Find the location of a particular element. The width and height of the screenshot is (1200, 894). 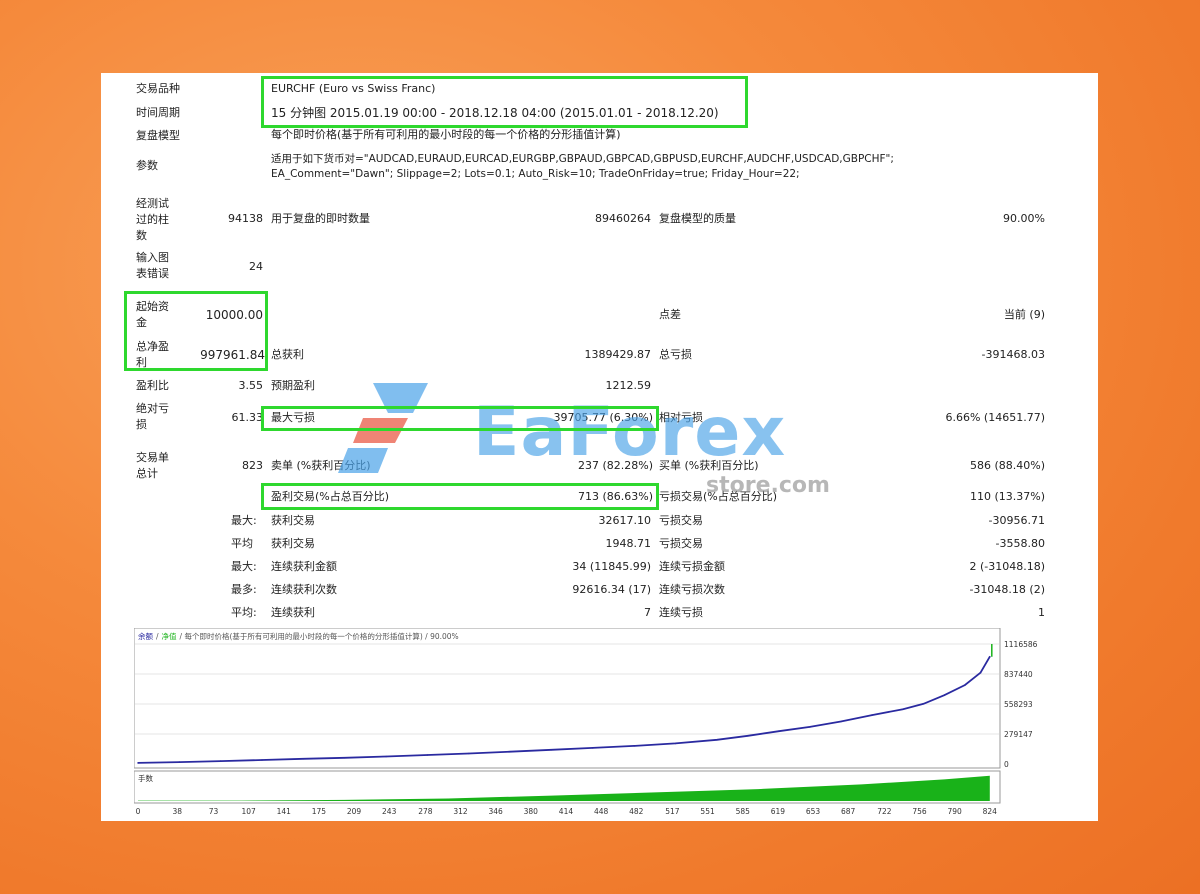

x-tick-label-17: 585 is located at coordinates (743, 811).